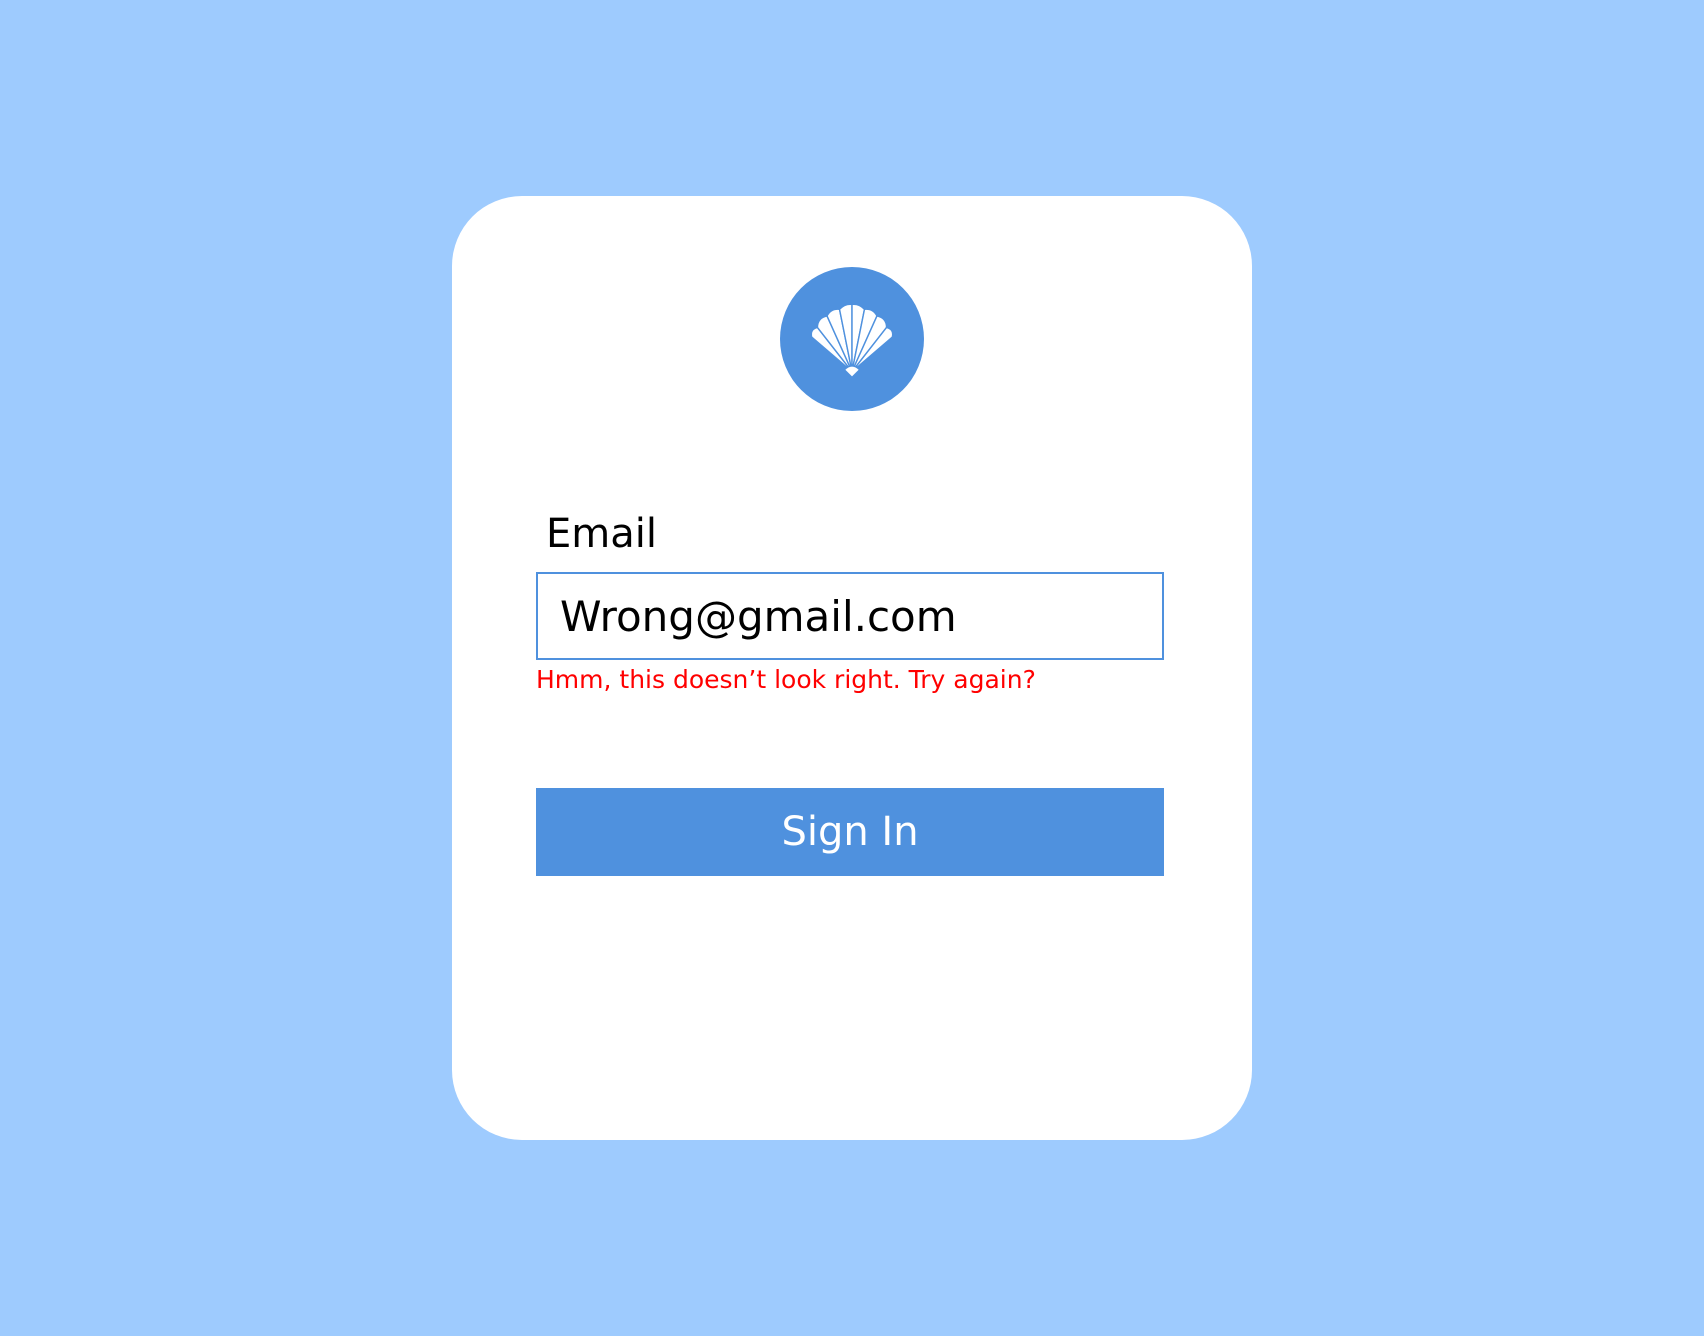 The image size is (1704, 1336). Describe the element at coordinates (786, 679) in the screenshot. I see `email-error-message: Hmm, this doesn’t look right. Try again?` at that location.